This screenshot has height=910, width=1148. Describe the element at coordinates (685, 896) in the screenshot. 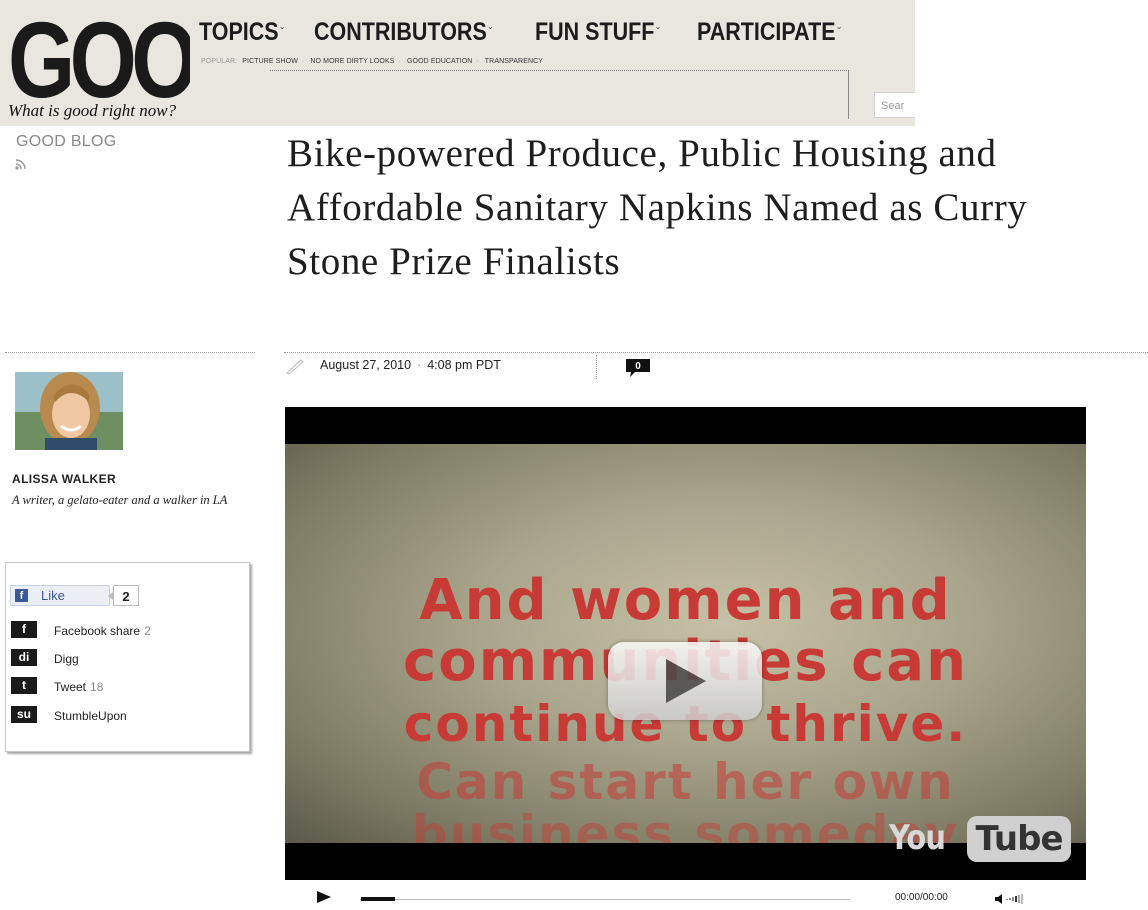

I see `player-controls: 00:00/00:00` at that location.